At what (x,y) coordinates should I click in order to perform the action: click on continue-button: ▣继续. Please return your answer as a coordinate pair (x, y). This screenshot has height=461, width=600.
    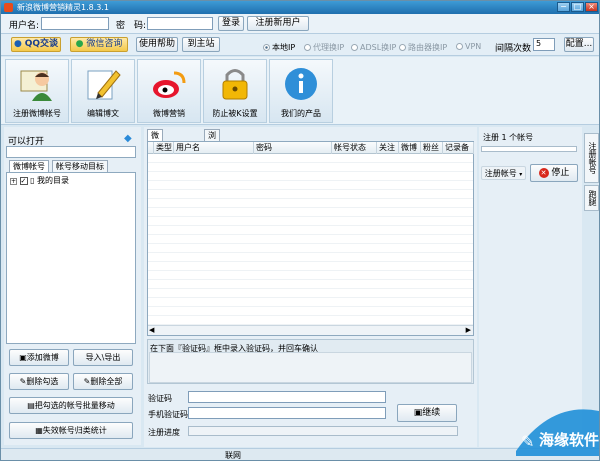
    Looking at the image, I should click on (427, 413).